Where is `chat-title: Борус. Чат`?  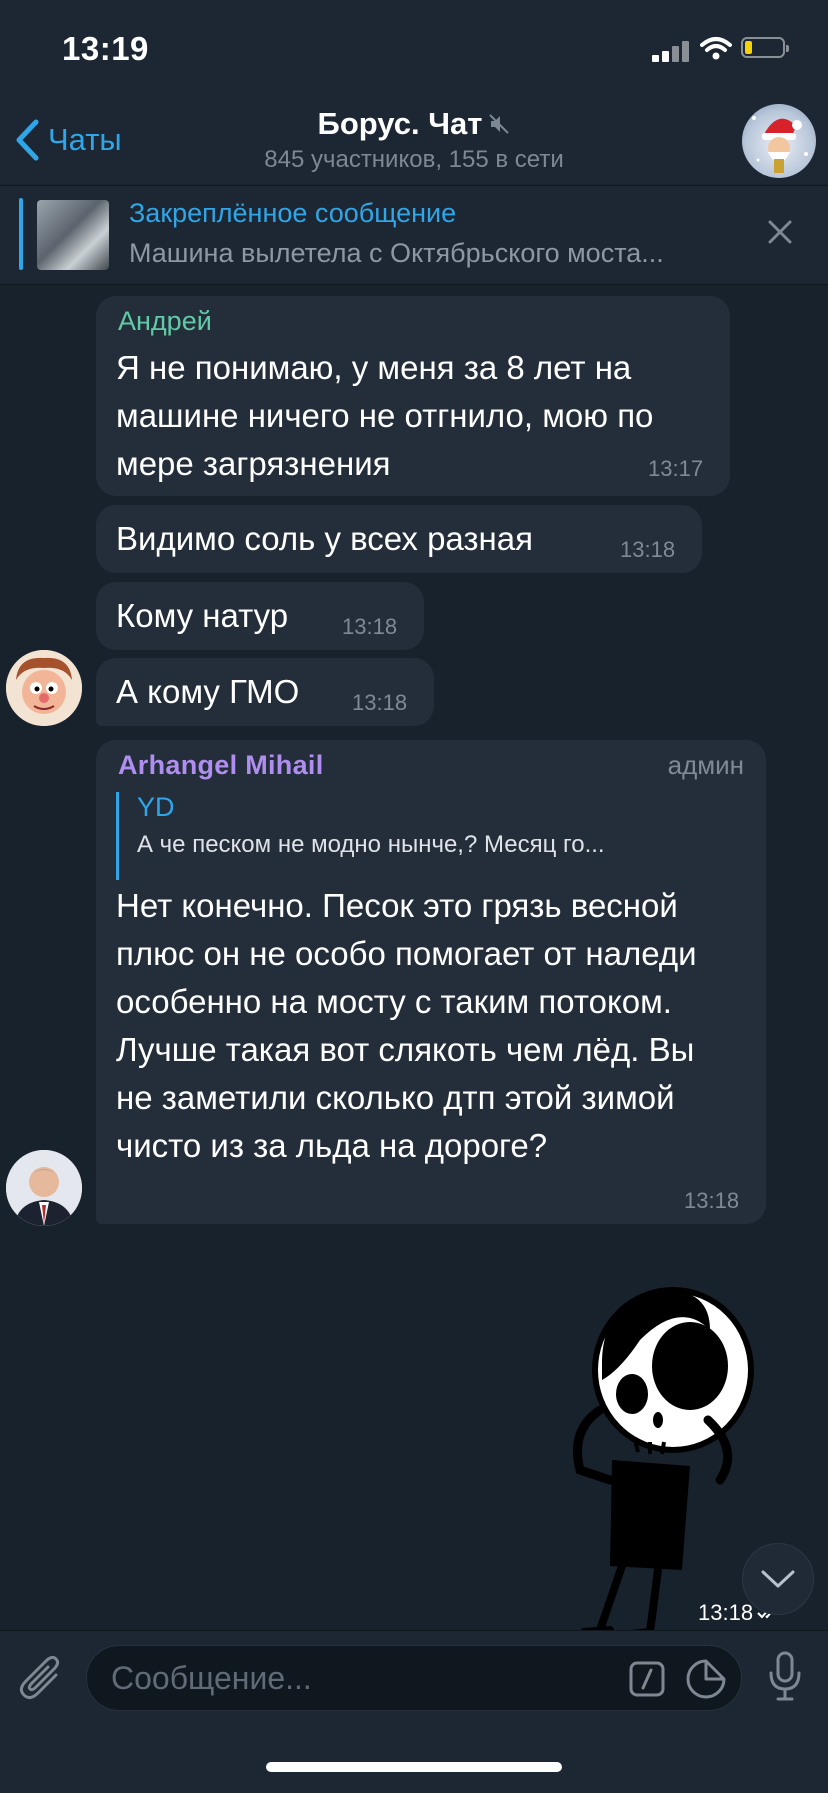
chat-title: Борус. Чат is located at coordinates (400, 123).